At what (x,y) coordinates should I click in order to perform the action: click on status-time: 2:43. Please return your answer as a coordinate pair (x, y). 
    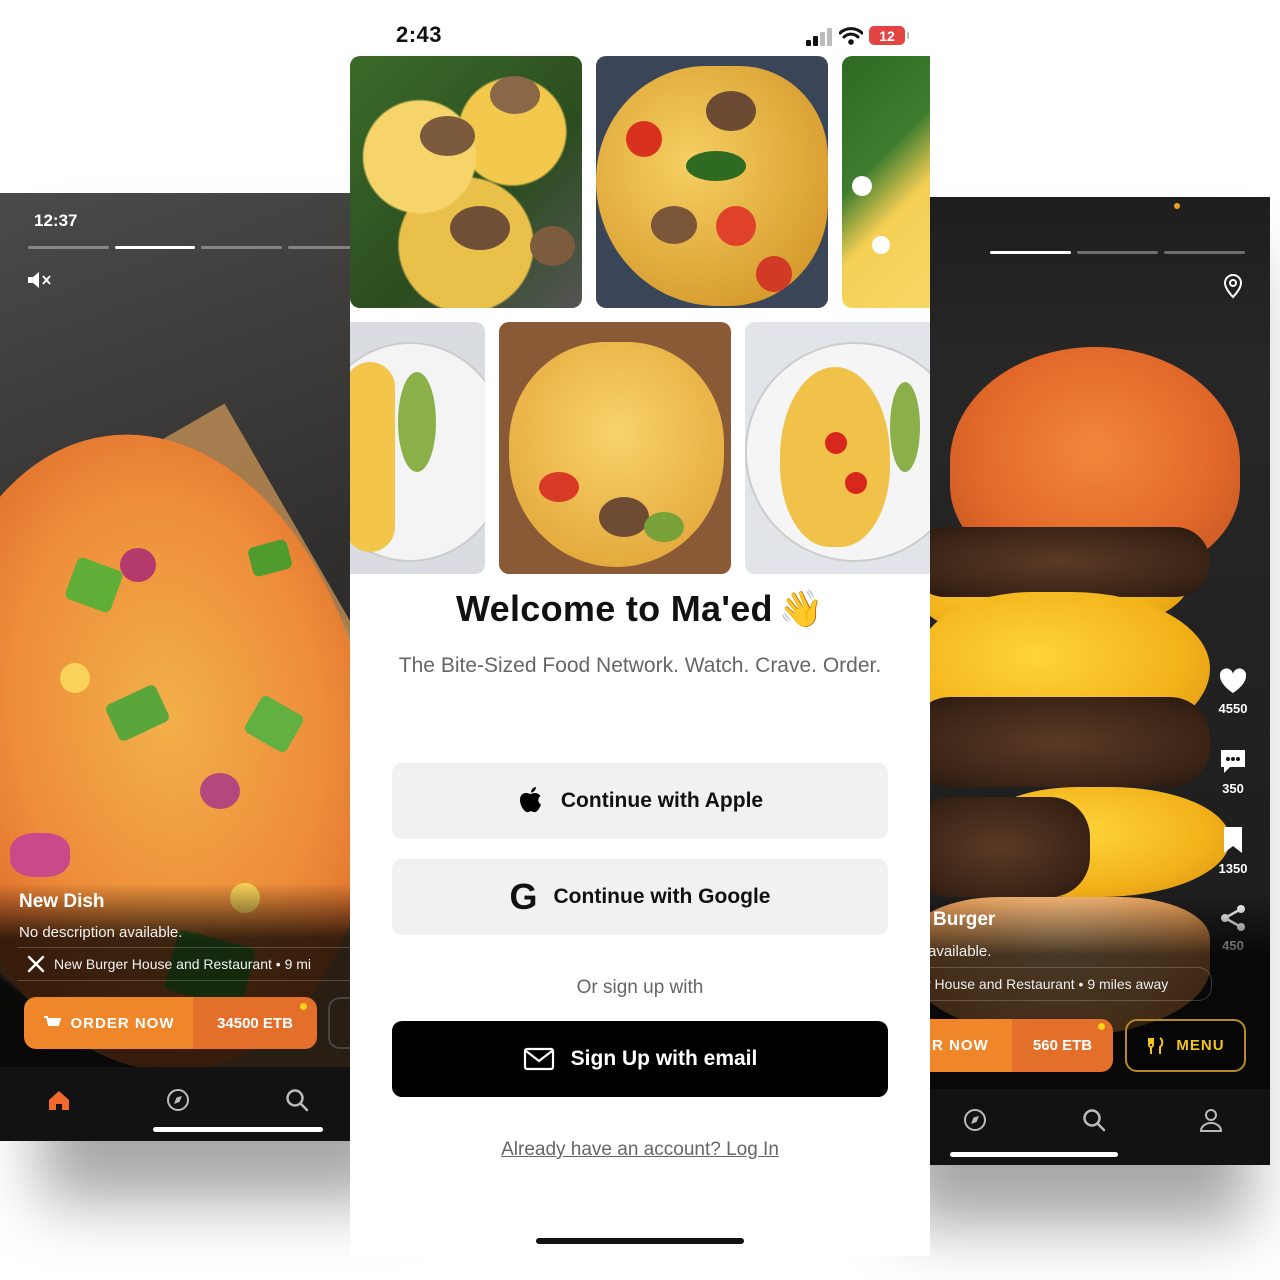
    Looking at the image, I should click on (419, 34).